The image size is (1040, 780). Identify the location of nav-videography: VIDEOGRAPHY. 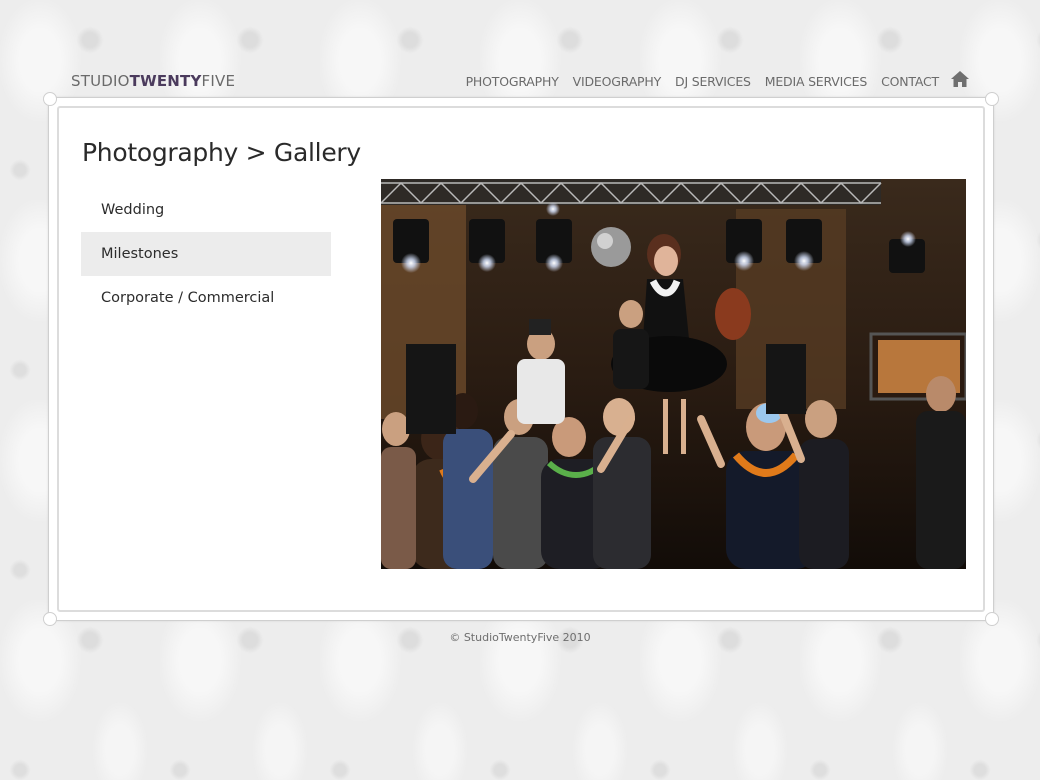
(617, 81).